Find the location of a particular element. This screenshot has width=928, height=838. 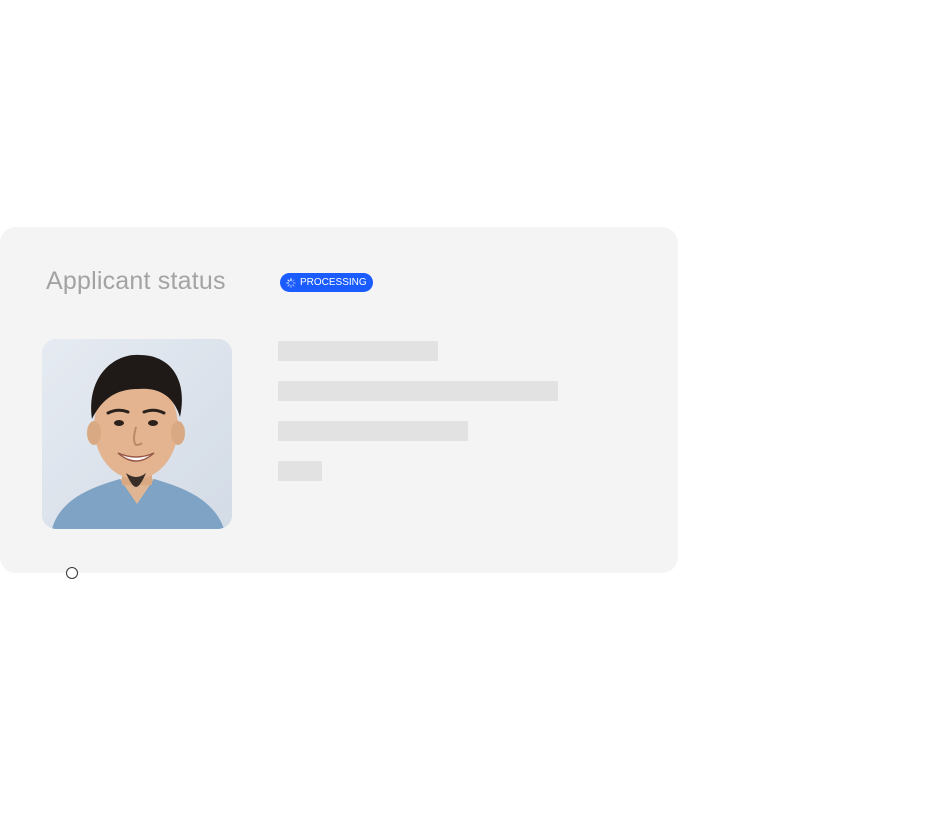

card-title: Applicant status is located at coordinates (136, 281).